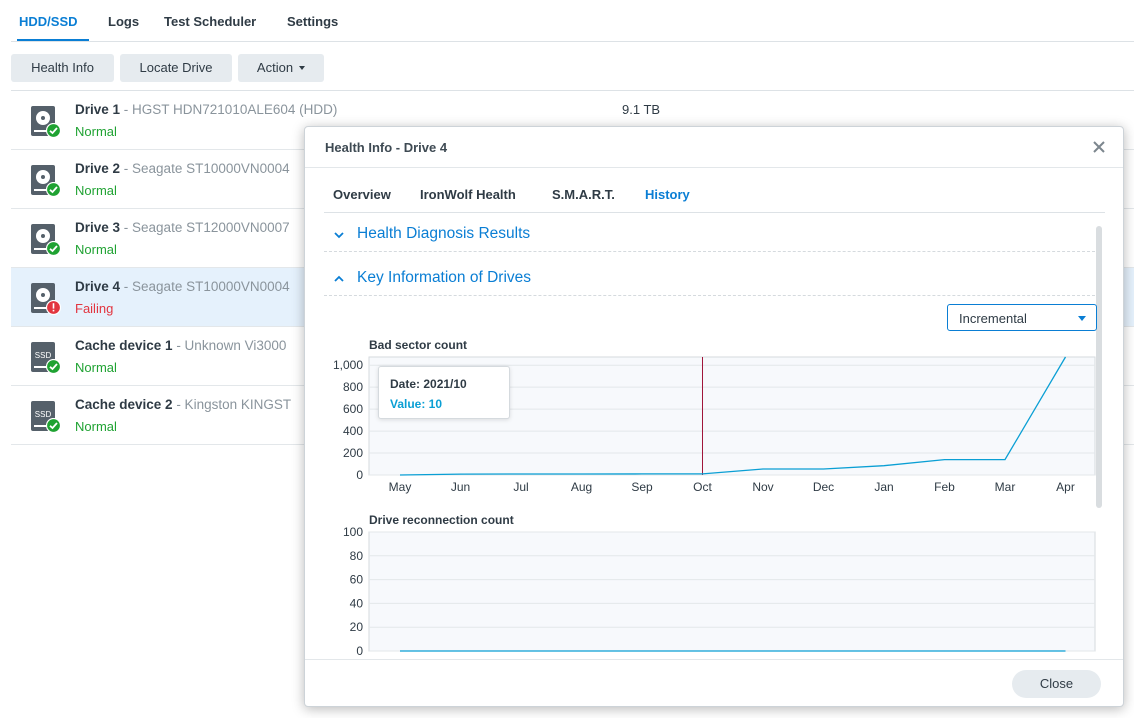 The height and width of the screenshot is (718, 1134). What do you see at coordinates (53, 307) in the screenshot?
I see `alert-badge-icon` at bounding box center [53, 307].